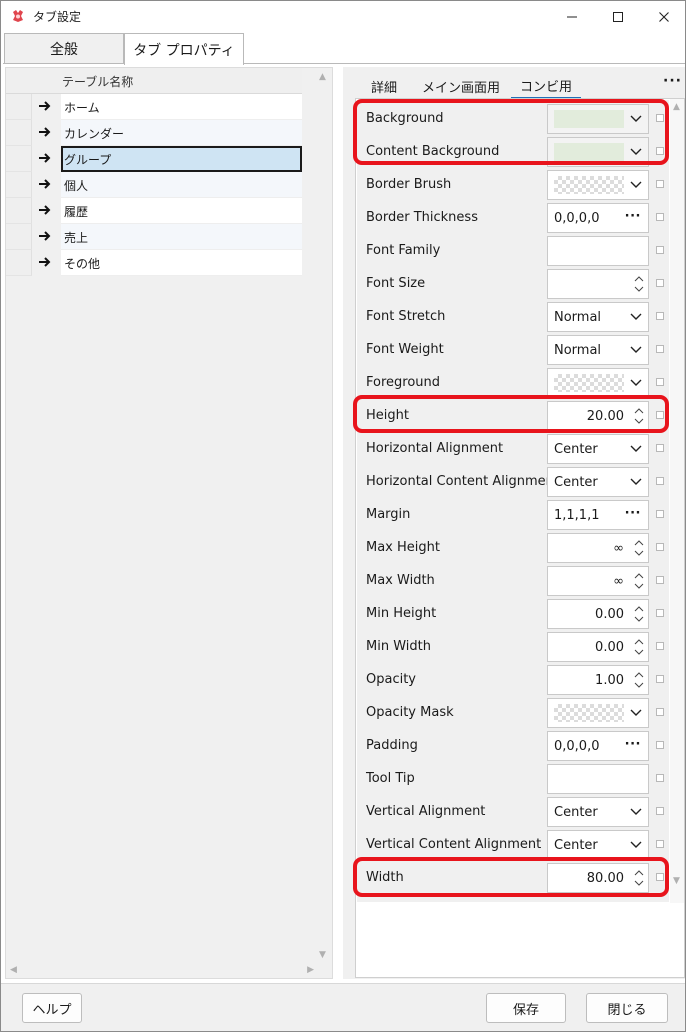 This screenshot has height=1032, width=686. What do you see at coordinates (598, 284) in the screenshot?
I see `numeric-stepper` at bounding box center [598, 284].